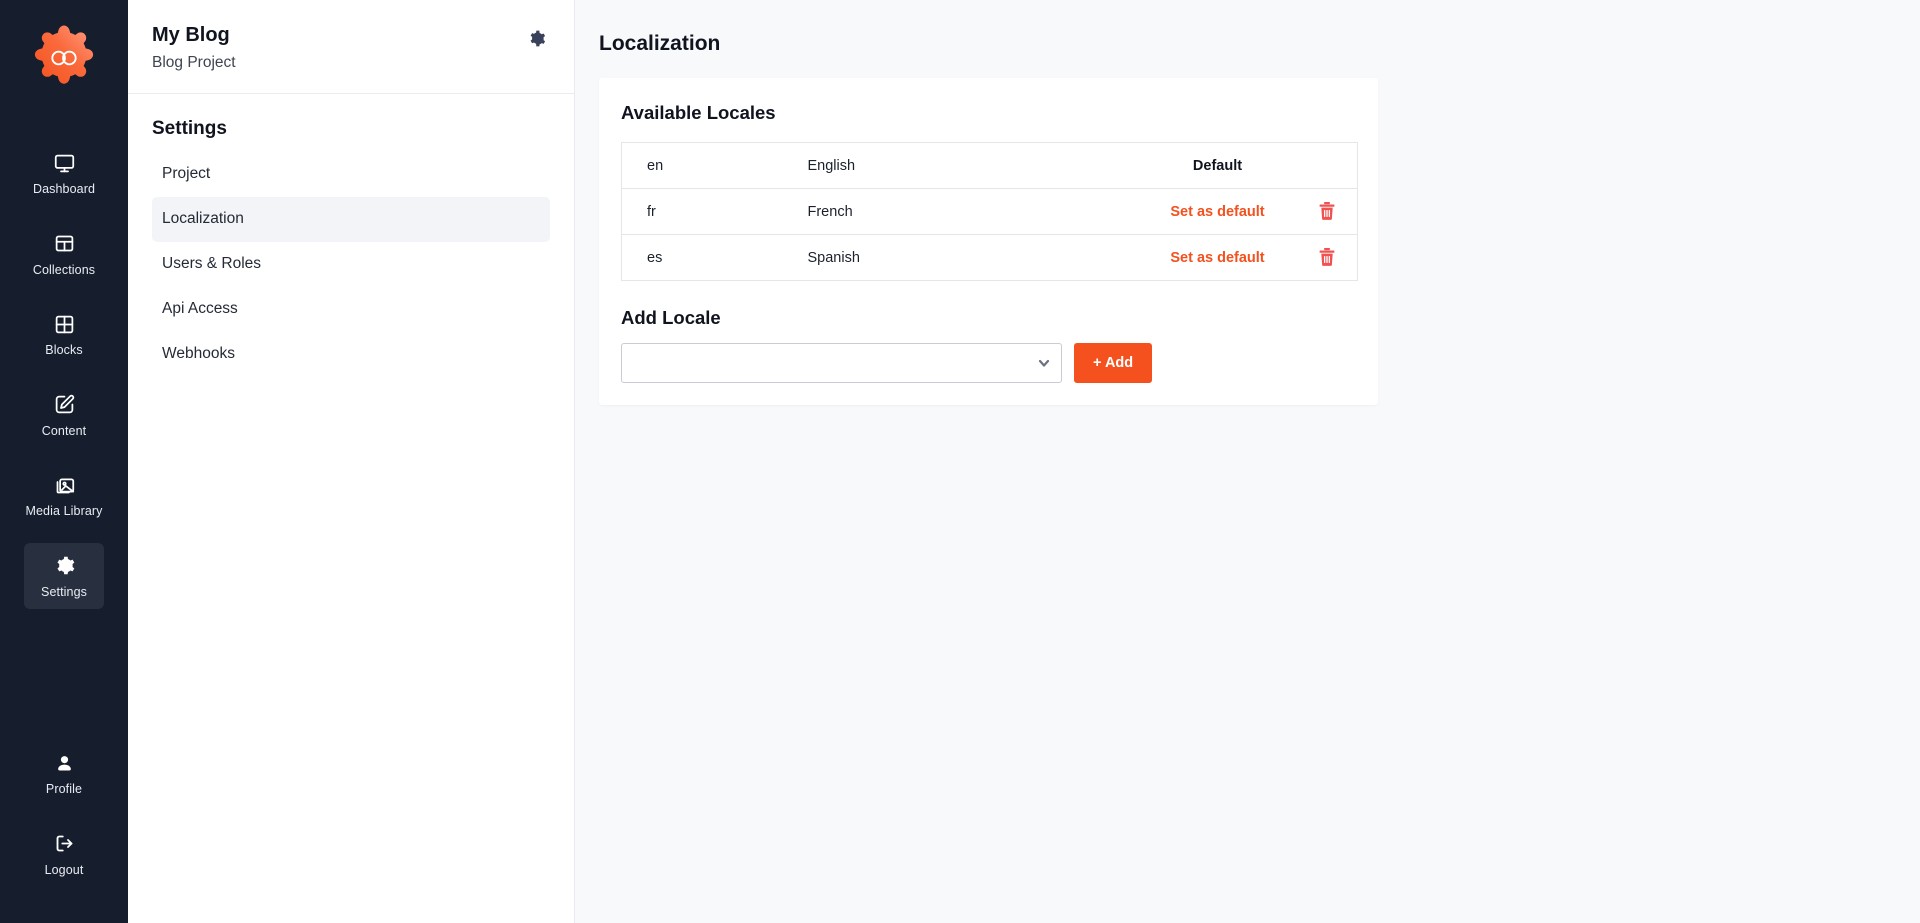 Image resolution: width=1920 pixels, height=923 pixels. What do you see at coordinates (972, 257) in the screenshot?
I see `locale-name: Spanish` at bounding box center [972, 257].